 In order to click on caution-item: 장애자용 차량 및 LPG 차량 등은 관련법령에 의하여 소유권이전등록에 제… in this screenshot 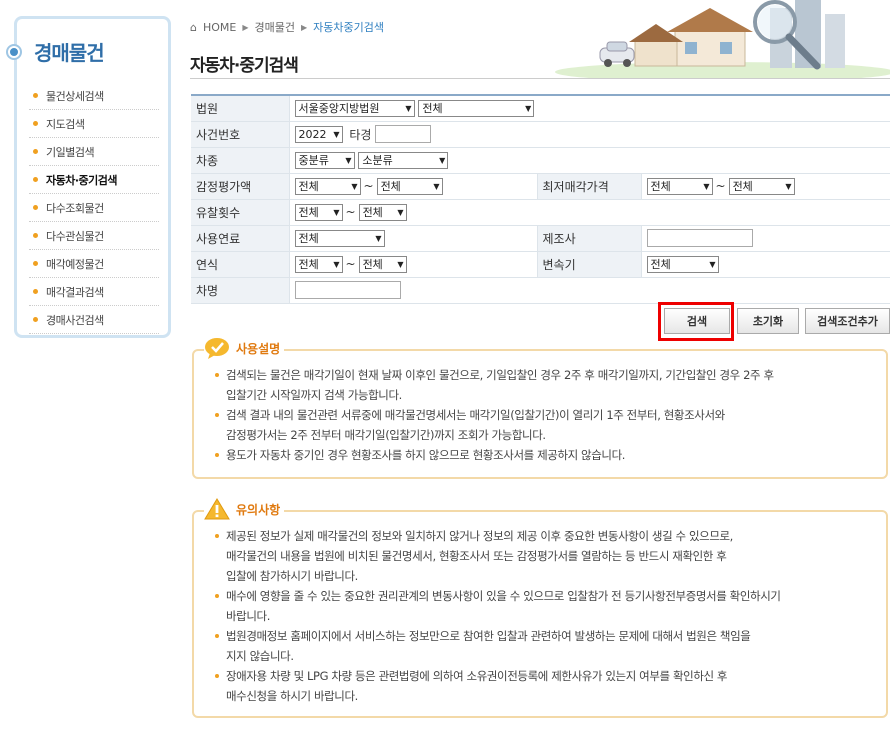, I will do `click(550, 686)`.